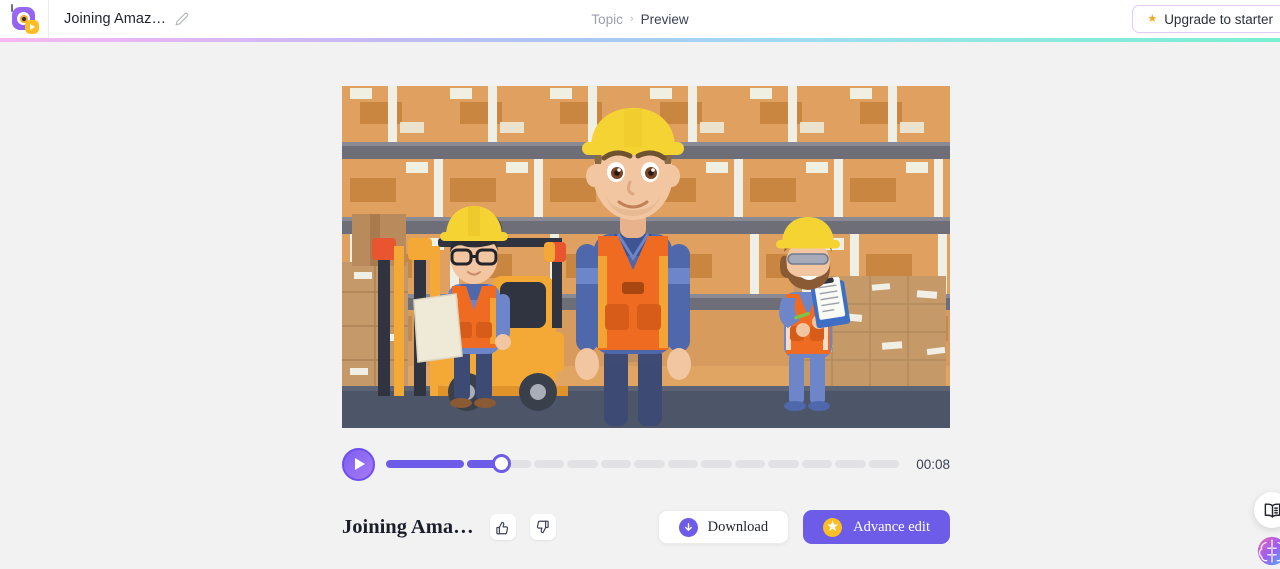  I want to click on logo-cell, so click(24, 19).